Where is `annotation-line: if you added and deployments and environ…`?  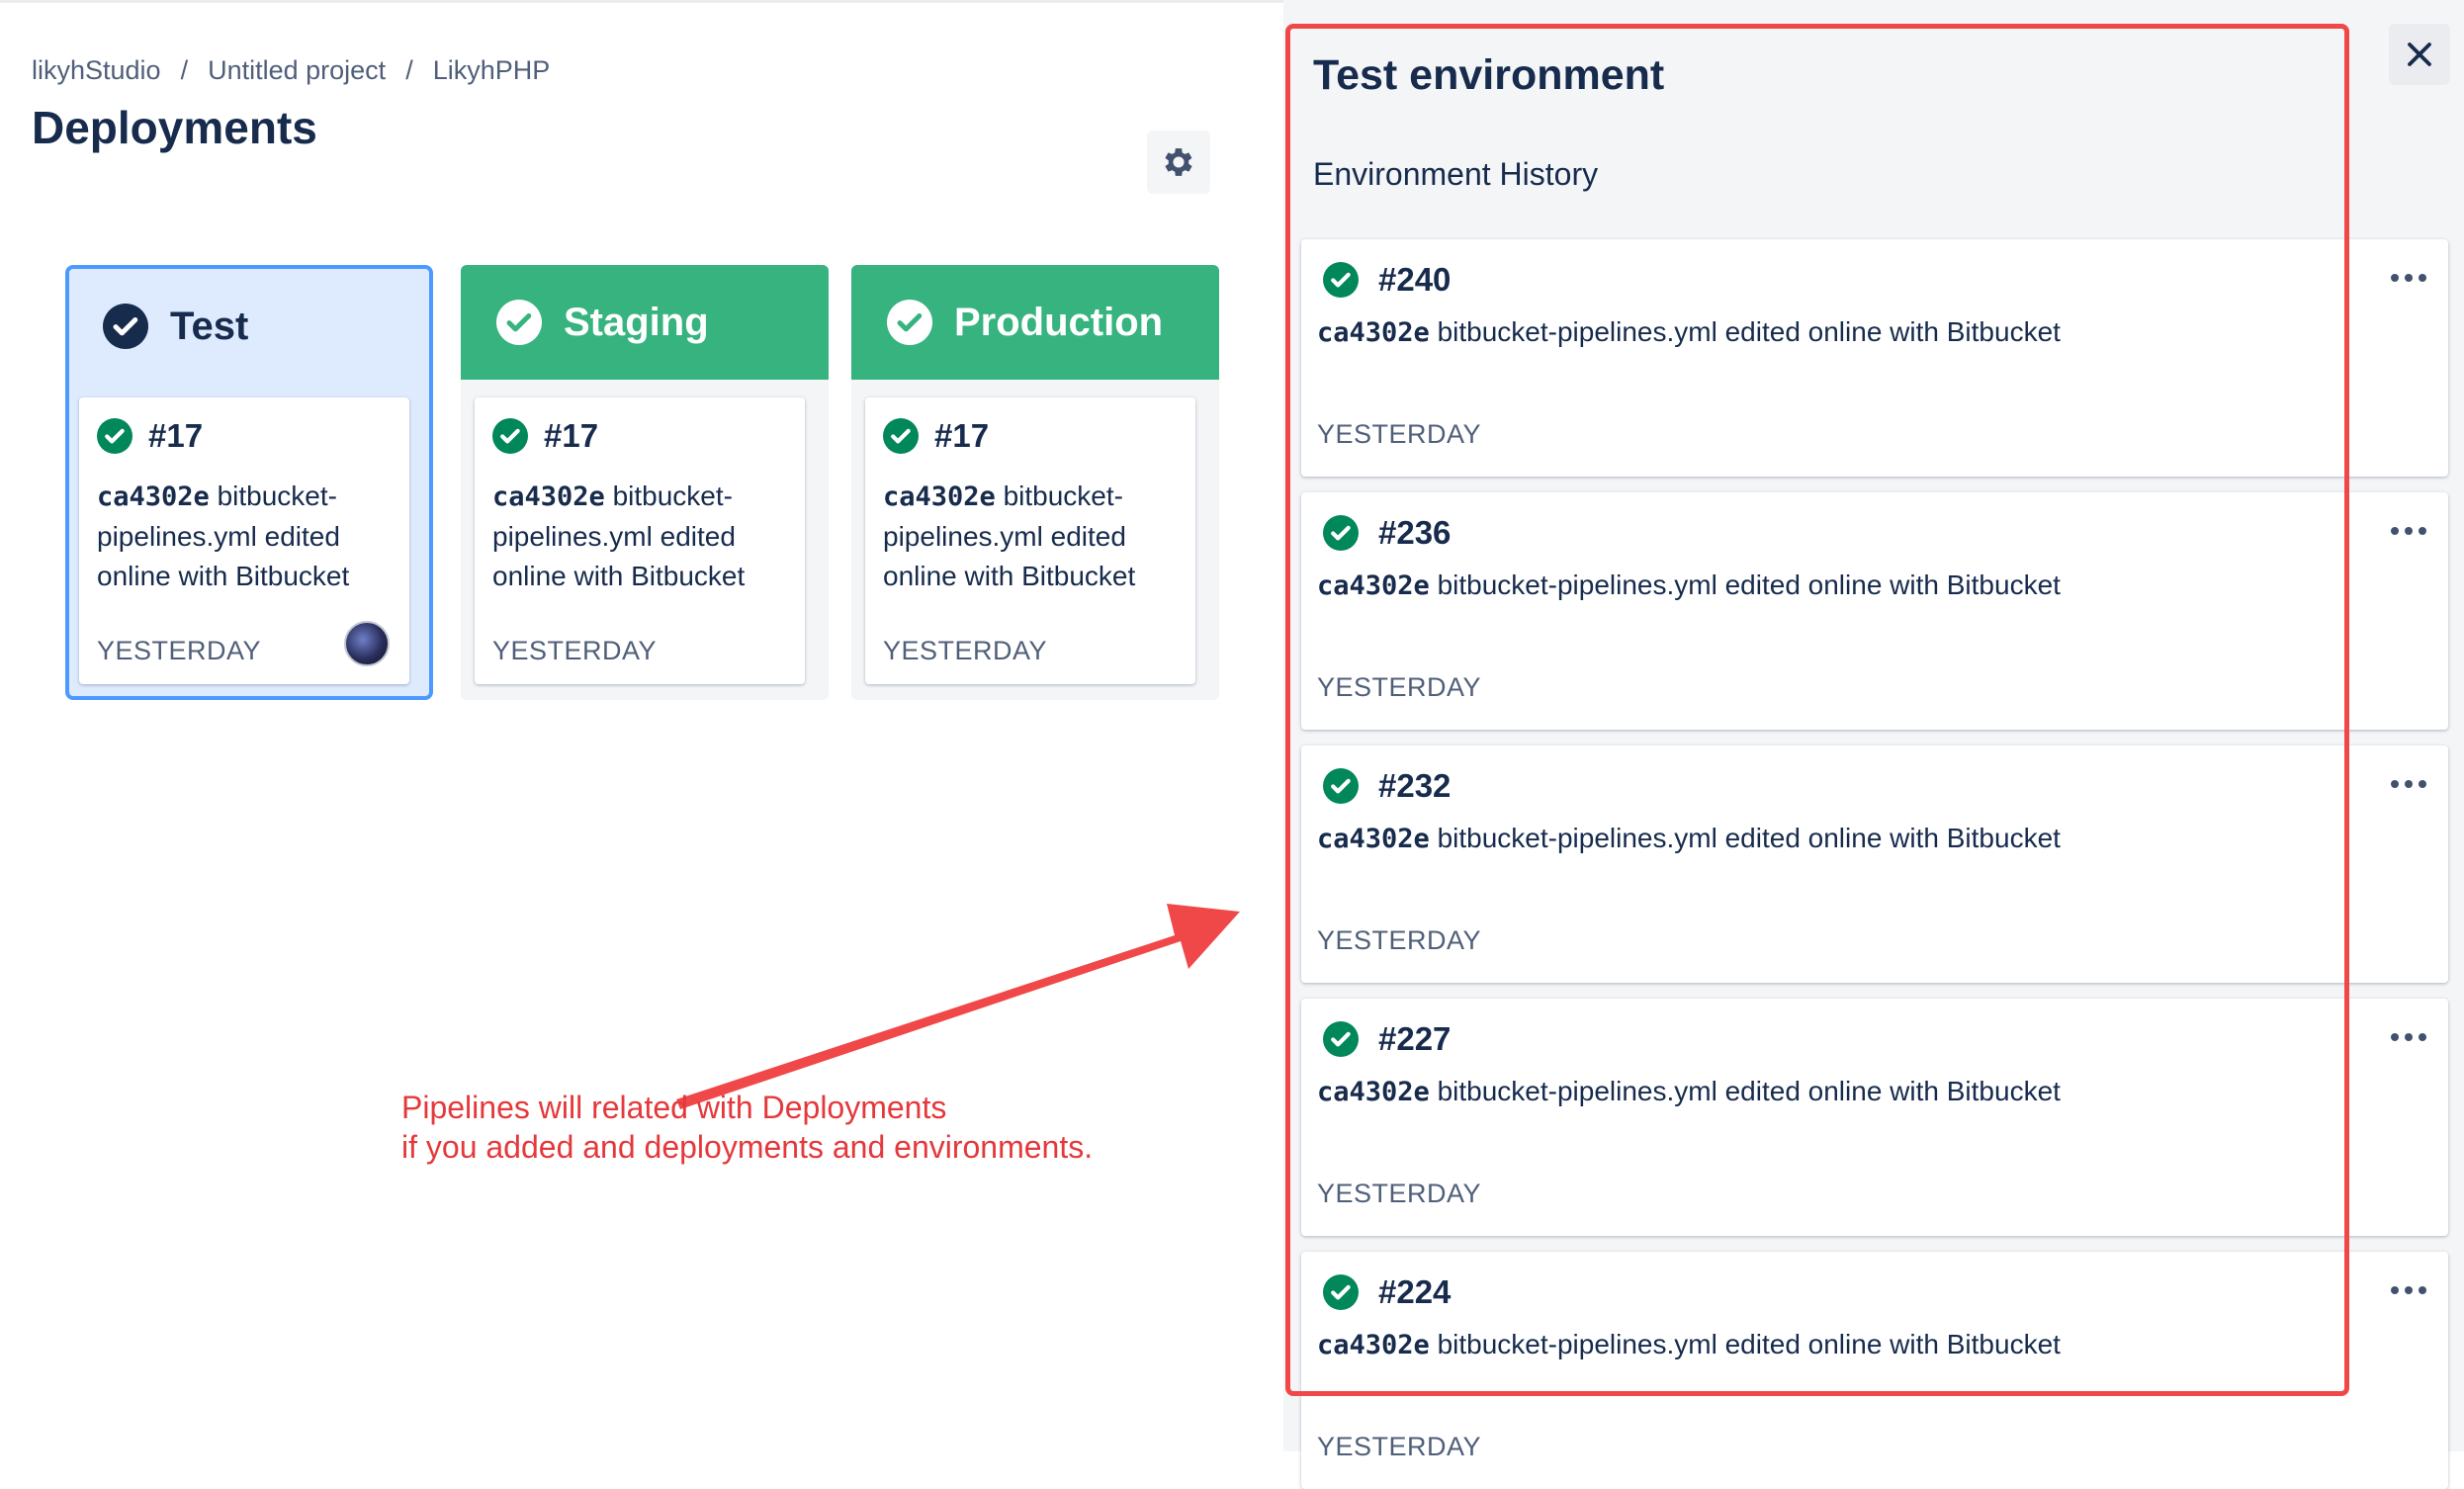
annotation-line: if you added and deployments and environ… is located at coordinates (747, 1147).